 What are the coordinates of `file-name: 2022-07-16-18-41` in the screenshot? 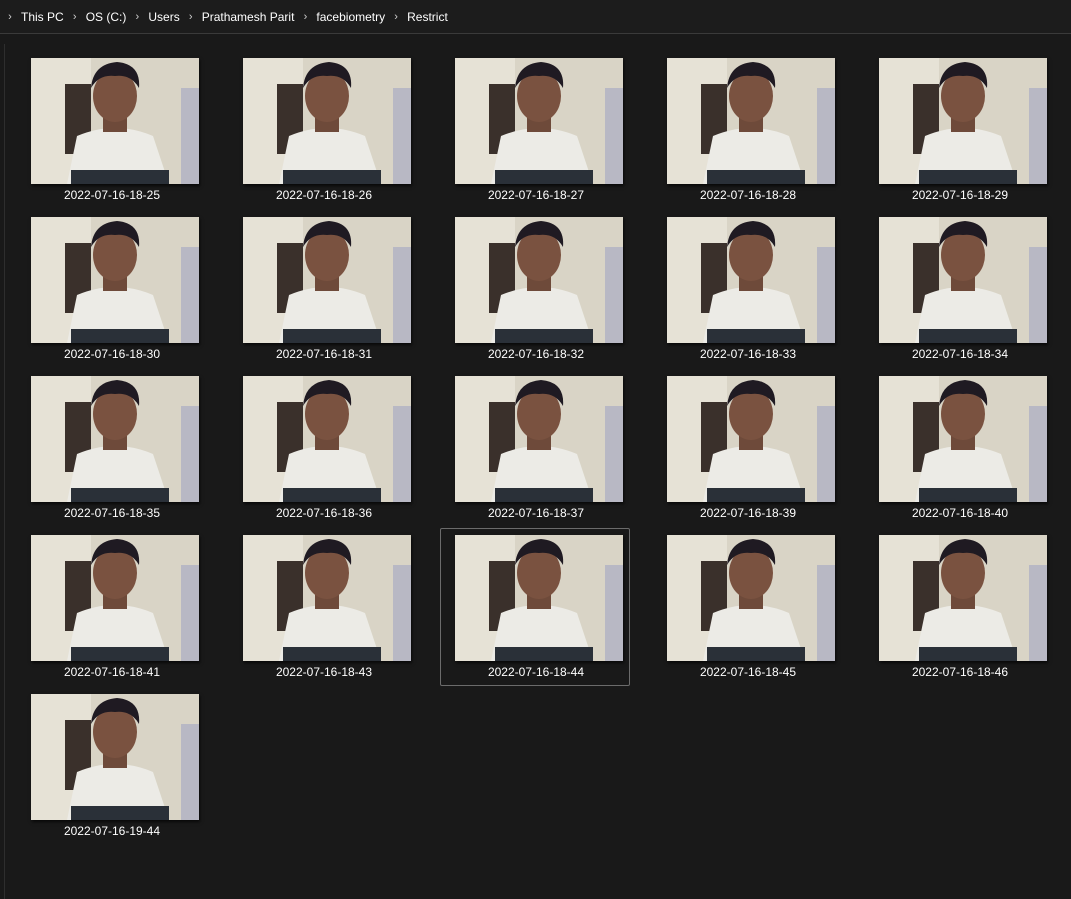 It's located at (112, 672).